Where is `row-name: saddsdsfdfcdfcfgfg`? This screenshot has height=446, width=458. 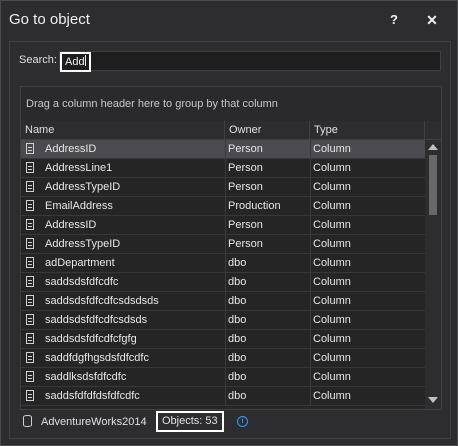
row-name: saddsdsfdfcdfcfgfg is located at coordinates (91, 339).